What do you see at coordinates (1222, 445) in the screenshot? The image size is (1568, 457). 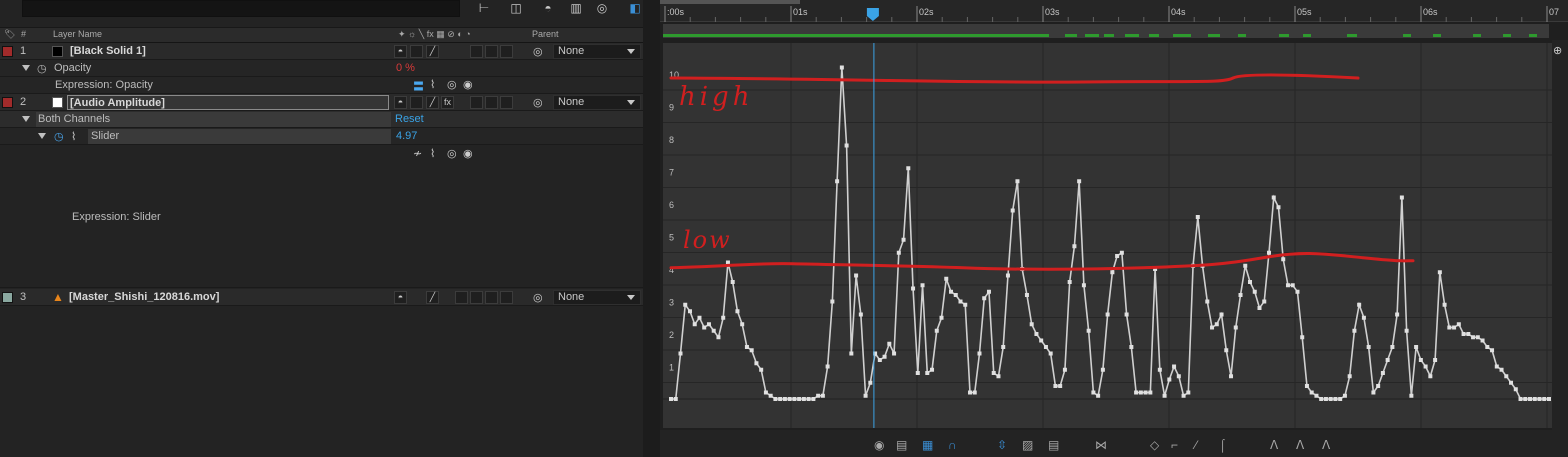 I see `auto-bezier-icon: ⌠` at bounding box center [1222, 445].